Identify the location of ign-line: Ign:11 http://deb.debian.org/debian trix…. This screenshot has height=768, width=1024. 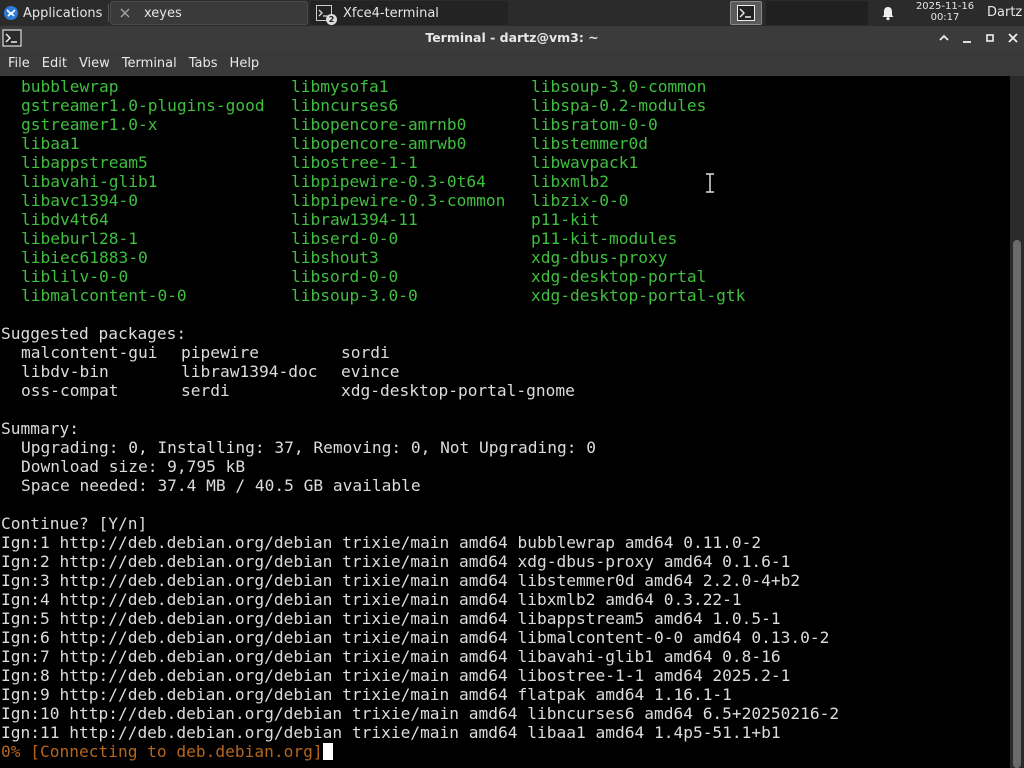
(391, 732).